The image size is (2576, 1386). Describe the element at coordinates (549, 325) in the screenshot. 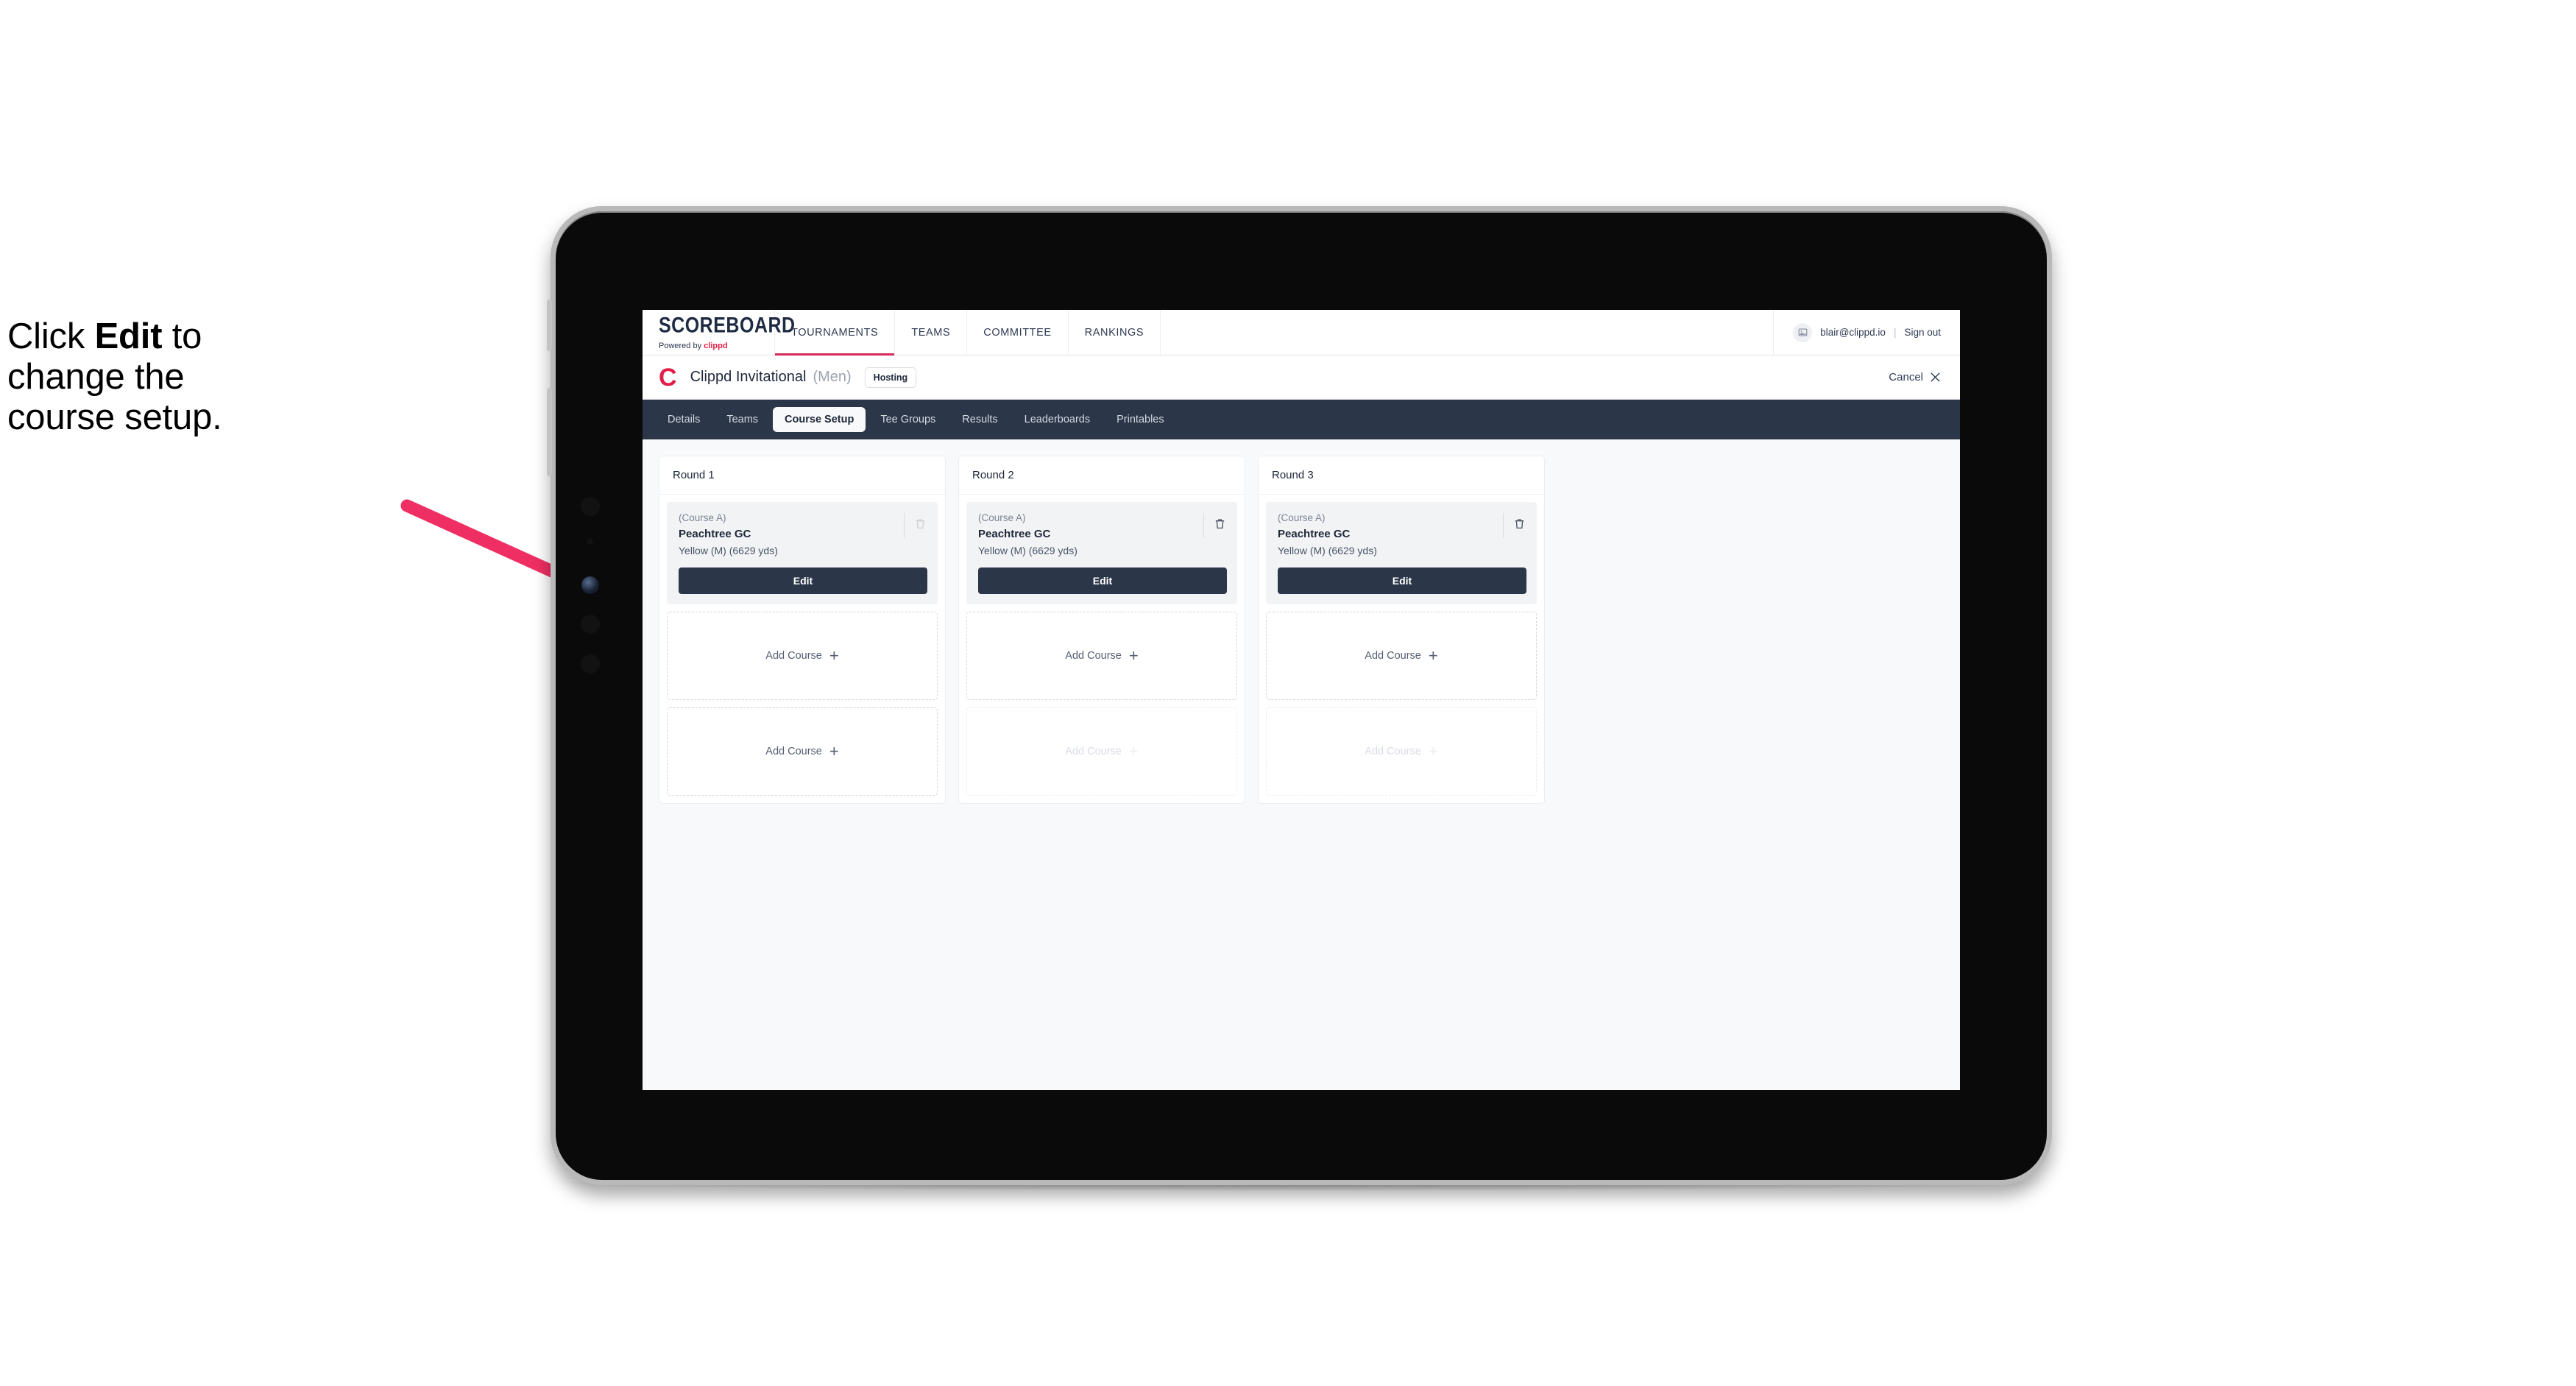

I see `tablet-side-button-top` at that location.